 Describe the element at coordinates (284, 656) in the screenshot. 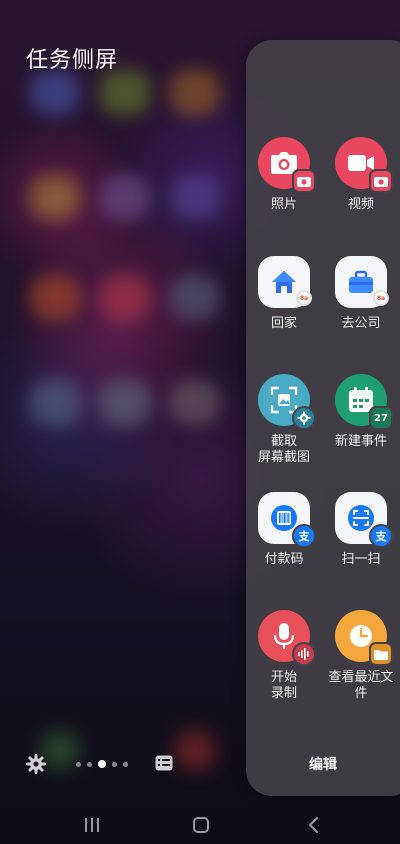

I see `app-start-recording: 开始 录制` at that location.